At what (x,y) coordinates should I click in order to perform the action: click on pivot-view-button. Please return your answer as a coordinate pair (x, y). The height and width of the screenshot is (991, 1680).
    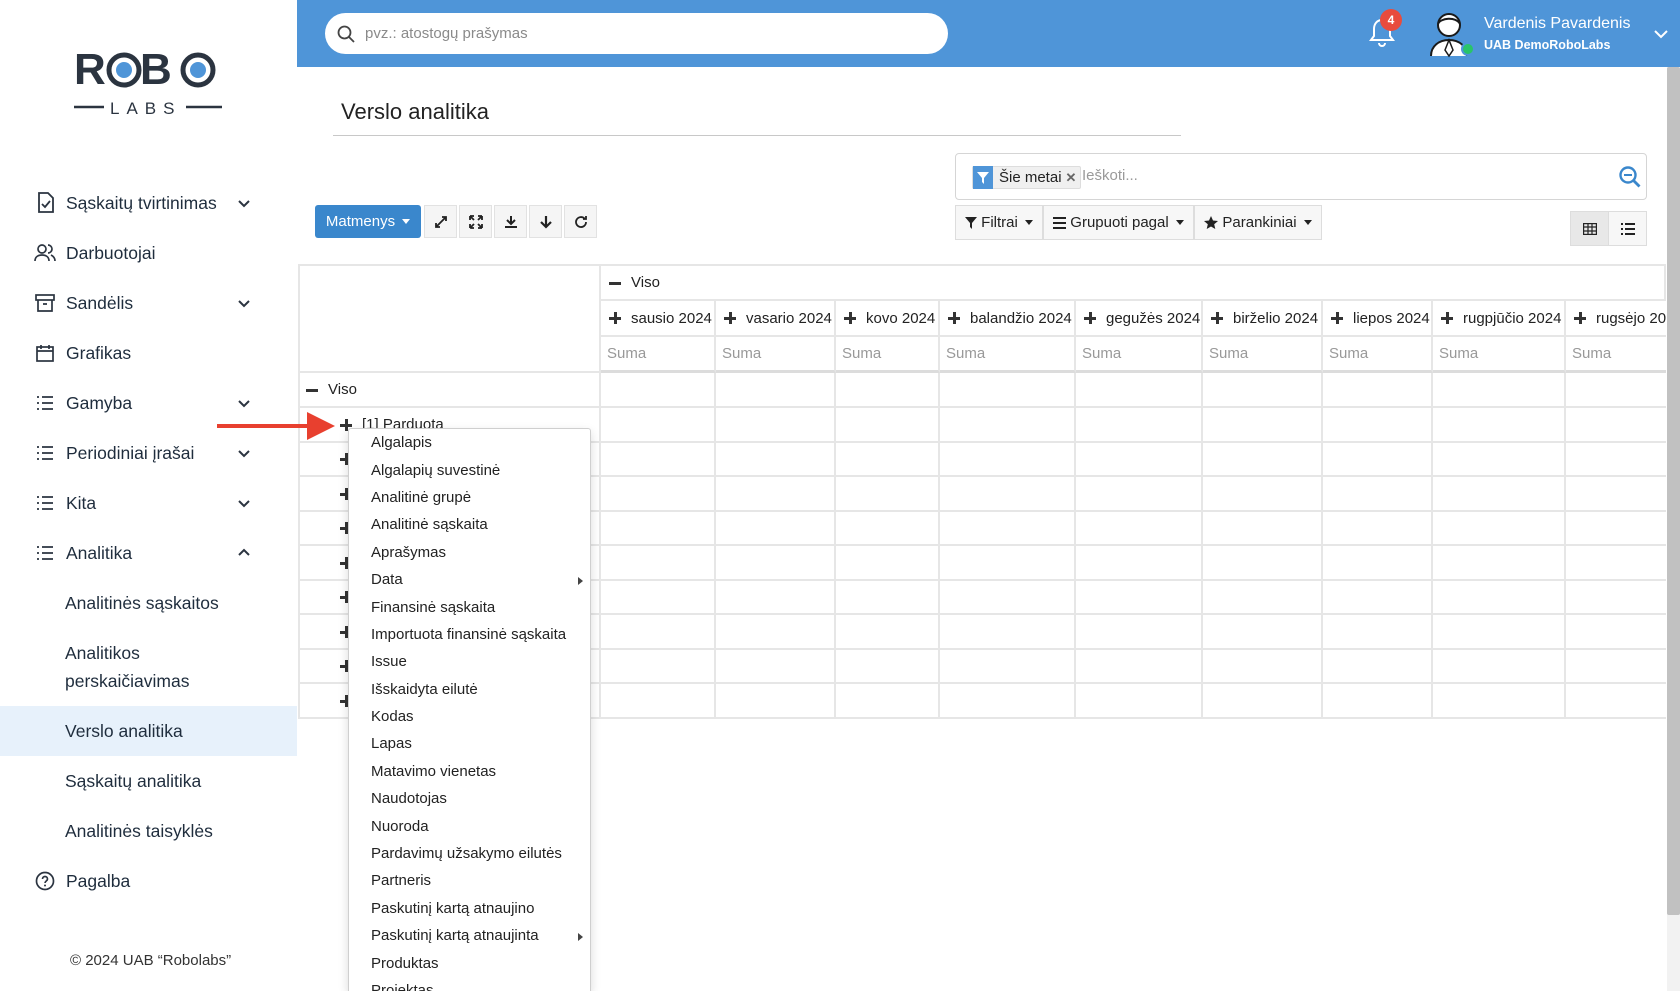
    Looking at the image, I should click on (1589, 228).